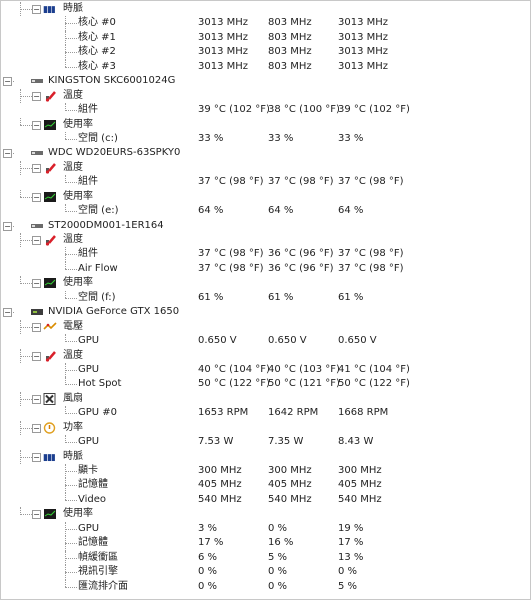  What do you see at coordinates (264, 312) in the screenshot?
I see `device-row: − NVIDIA GeForce GTX 1650` at bounding box center [264, 312].